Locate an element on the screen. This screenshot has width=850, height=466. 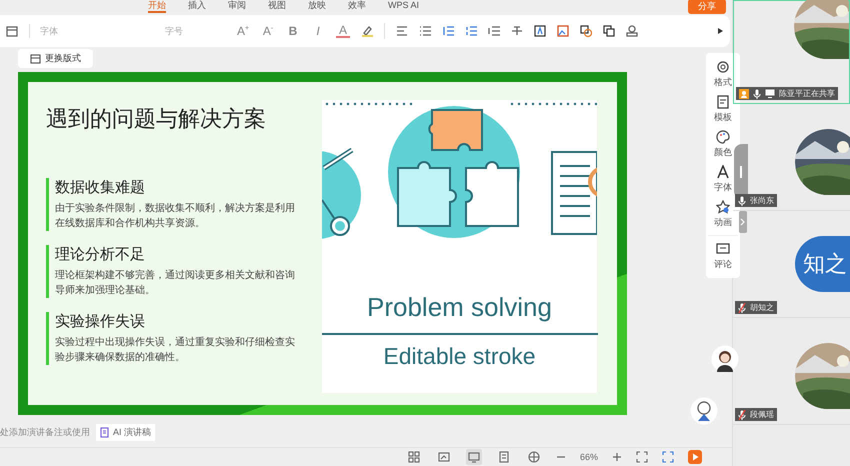
highlighter-icon is located at coordinates (367, 31).